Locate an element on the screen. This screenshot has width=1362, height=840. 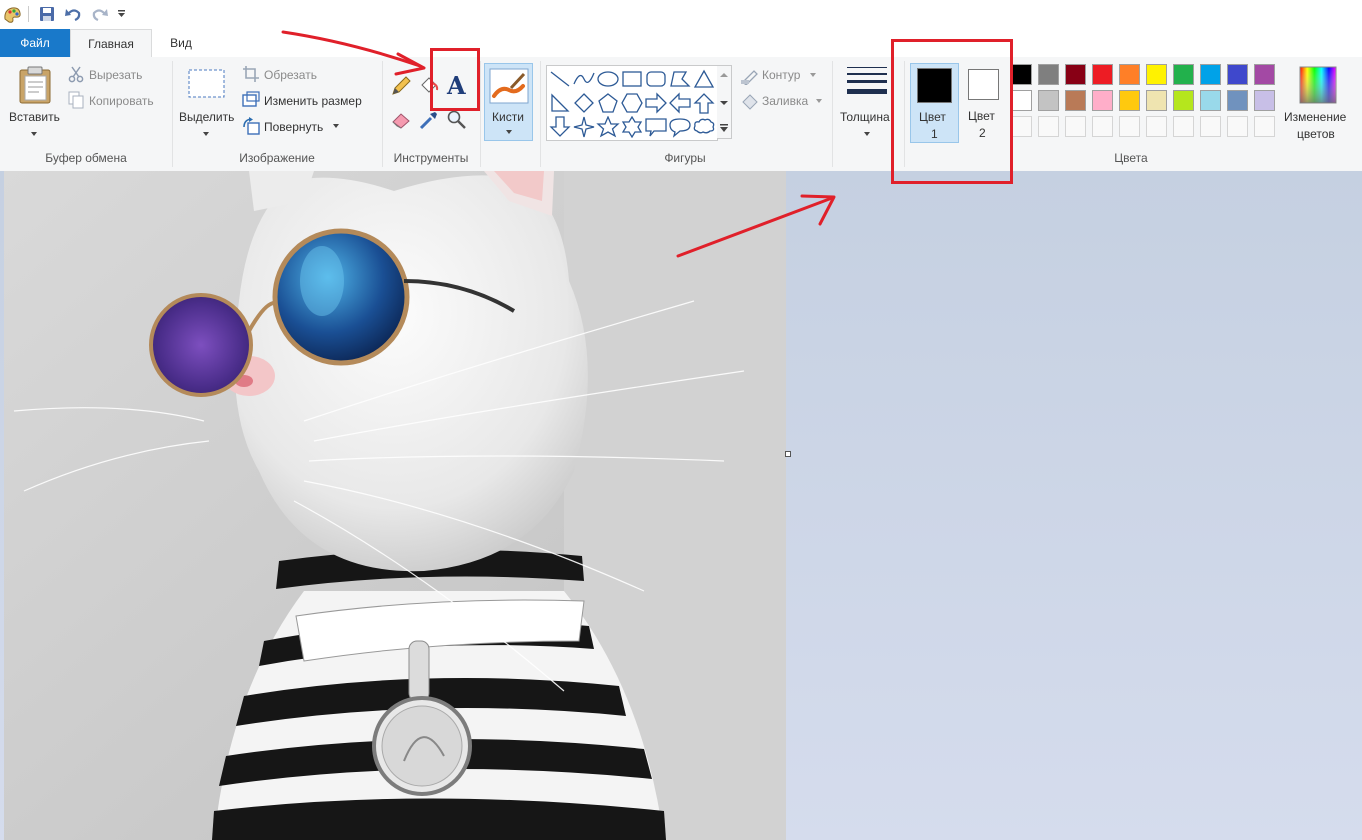
shape-cloud-callout is located at coordinates (704, 127).